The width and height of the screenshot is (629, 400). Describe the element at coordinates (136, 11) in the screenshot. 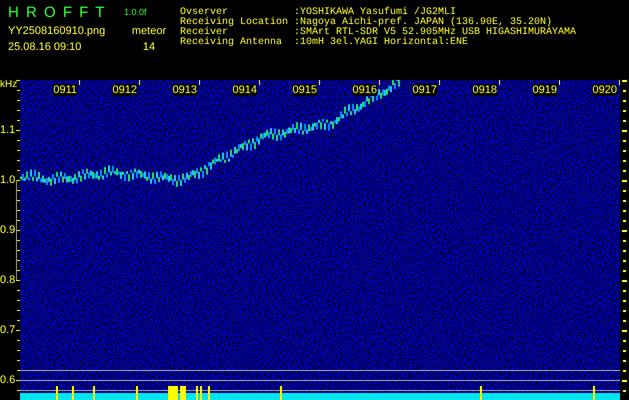

I see `version-label: 1.0.0f` at that location.